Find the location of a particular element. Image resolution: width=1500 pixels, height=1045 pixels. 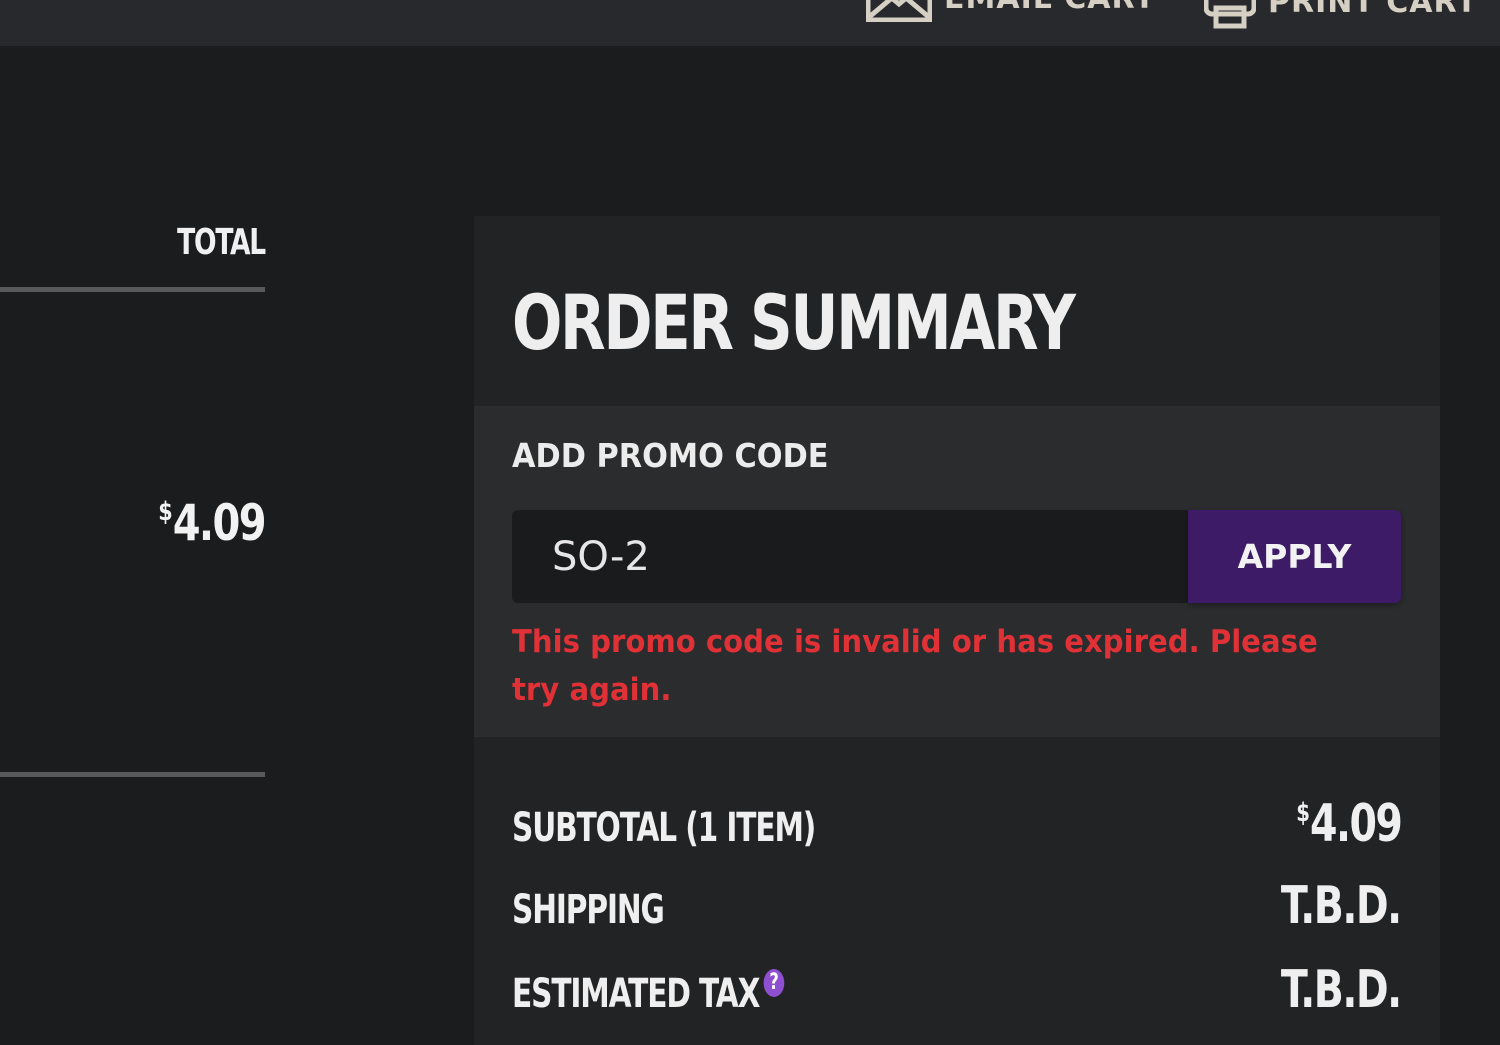

email-cart-link: EMAIL CART is located at coordinates (1011, 11).